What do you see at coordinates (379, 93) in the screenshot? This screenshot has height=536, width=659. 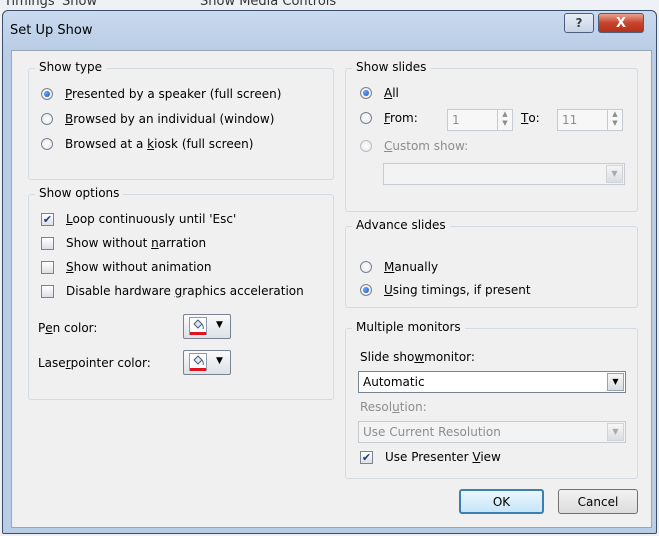 I see `radio-all-slides: All` at bounding box center [379, 93].